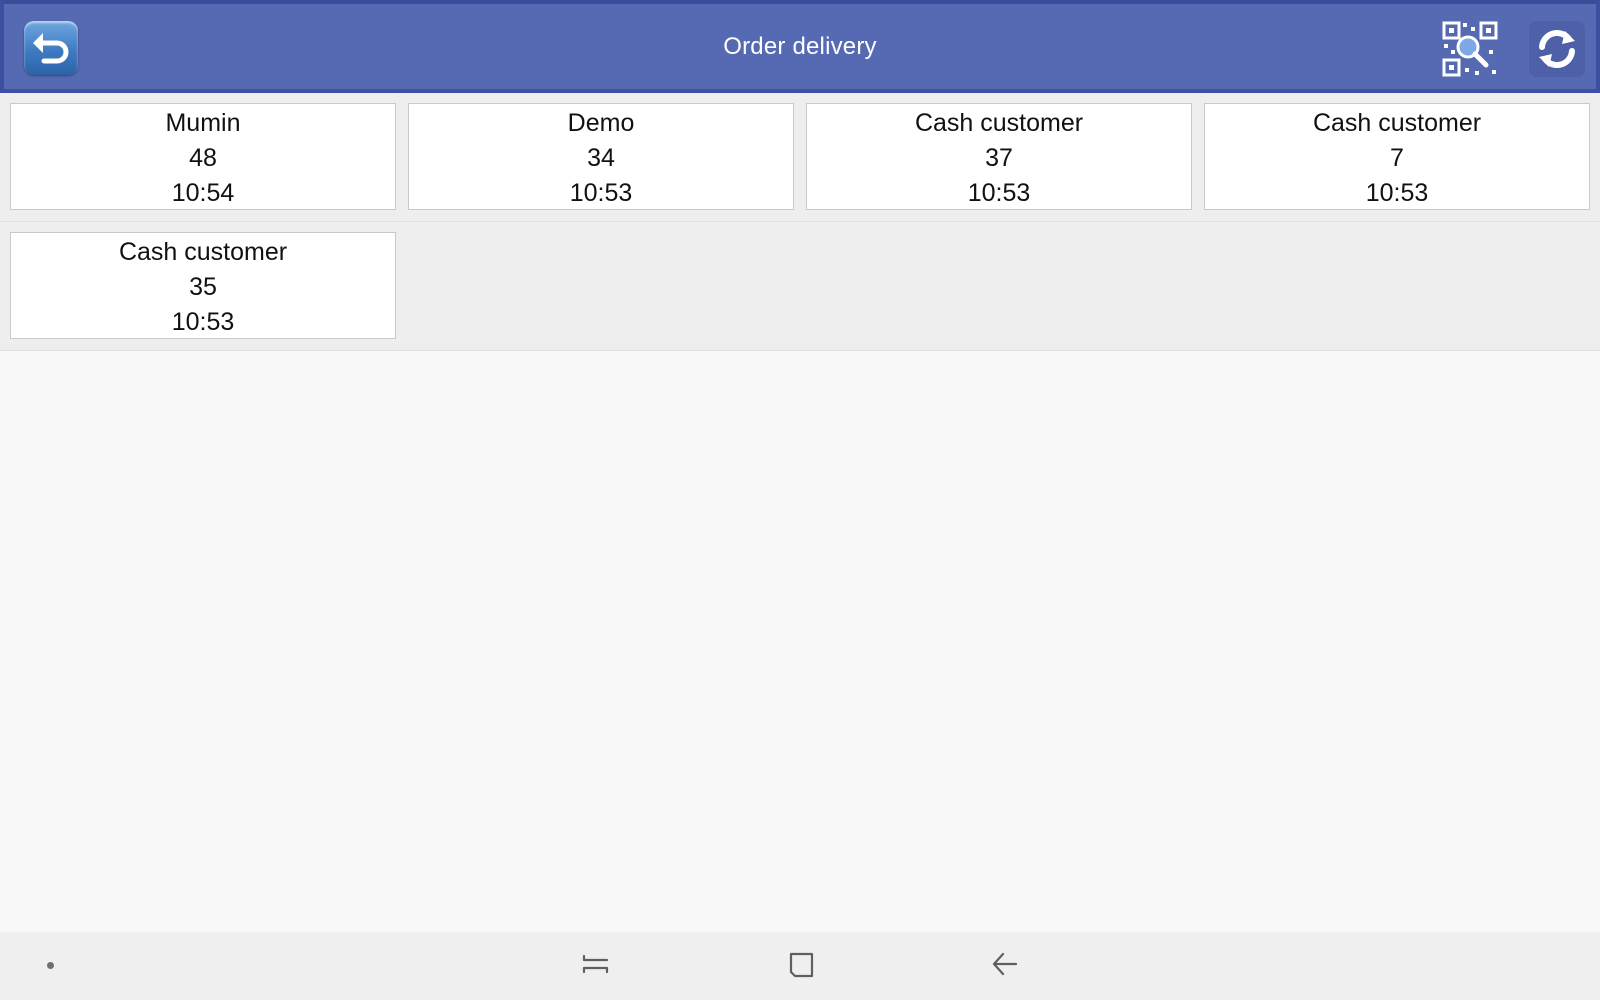 The image size is (1600, 1000). I want to click on order-row: Cash customer 35 10:53, so click(800, 286).